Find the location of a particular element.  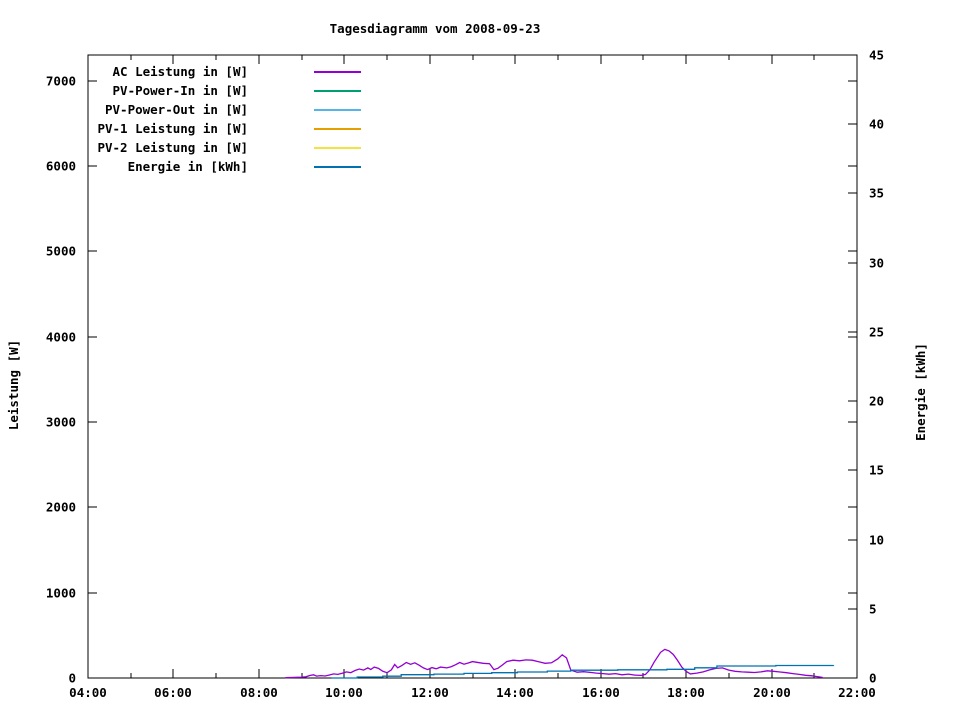

series-lines is located at coordinates (560, 663).